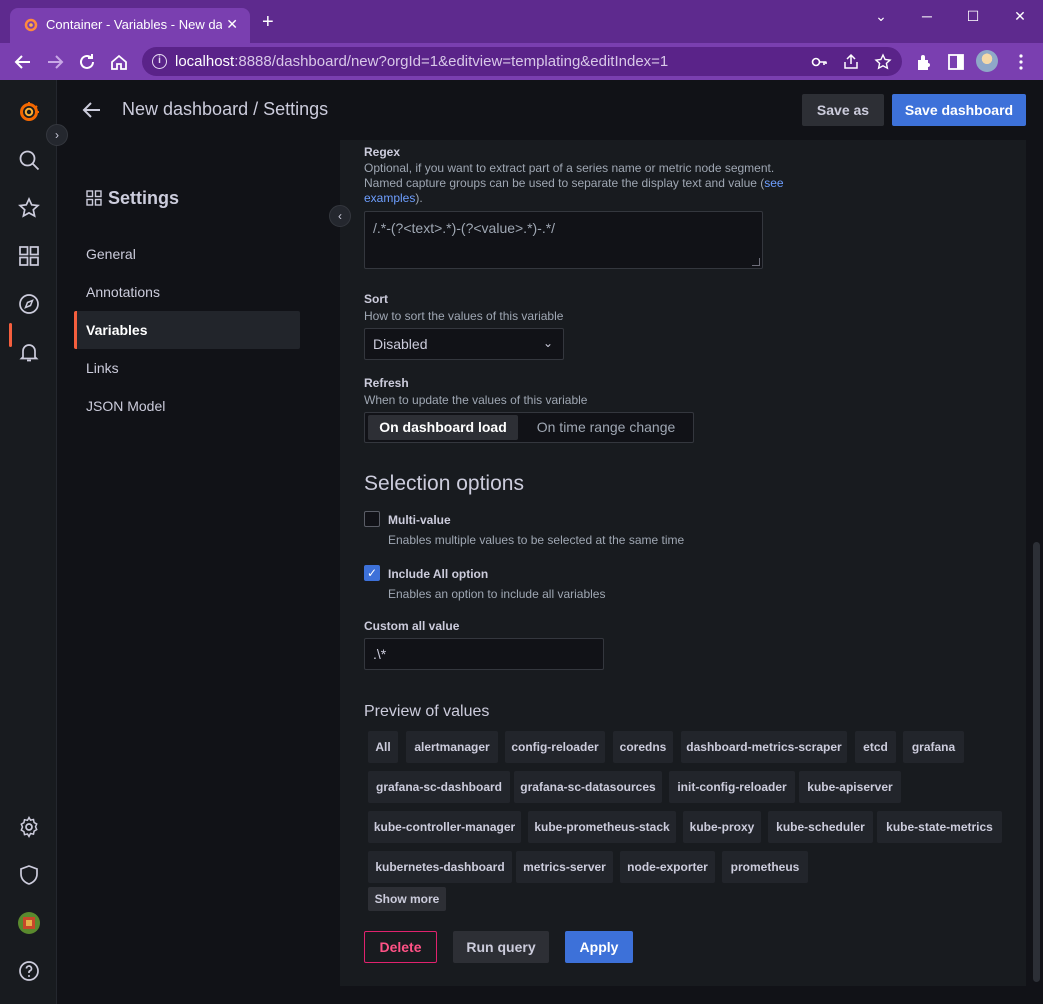 The image size is (1043, 1004). I want to click on preview-value-chip: coredns, so click(643, 747).